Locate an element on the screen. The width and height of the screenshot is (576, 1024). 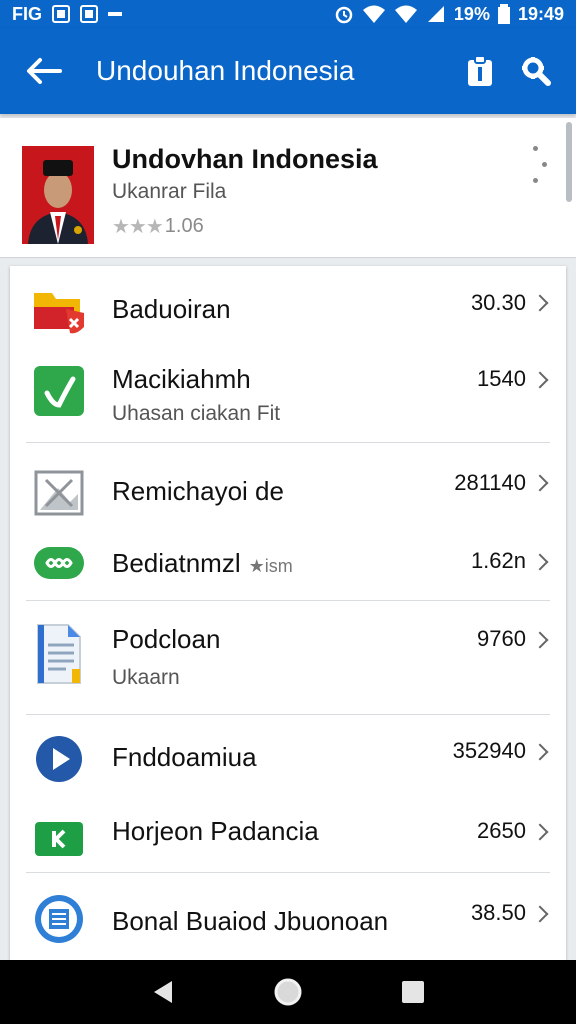
image-icon is located at coordinates (59, 493).